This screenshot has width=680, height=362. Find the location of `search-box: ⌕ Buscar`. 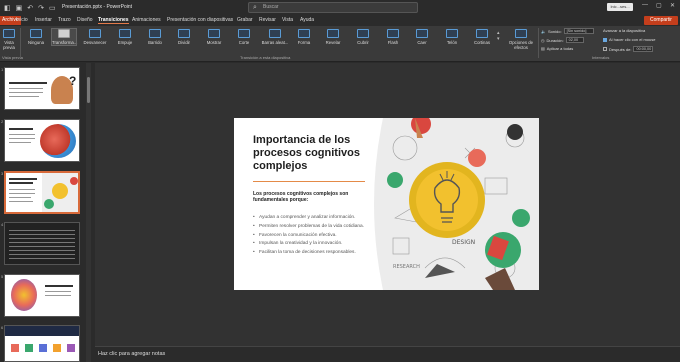

search-box: ⌕ Buscar is located at coordinates (333, 7).